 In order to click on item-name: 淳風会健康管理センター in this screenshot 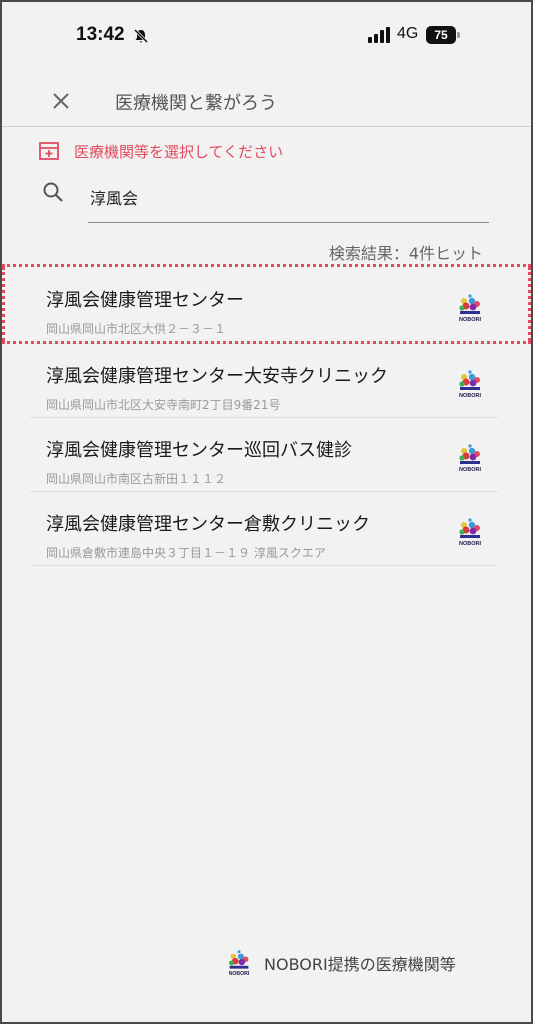, I will do `click(145, 300)`.